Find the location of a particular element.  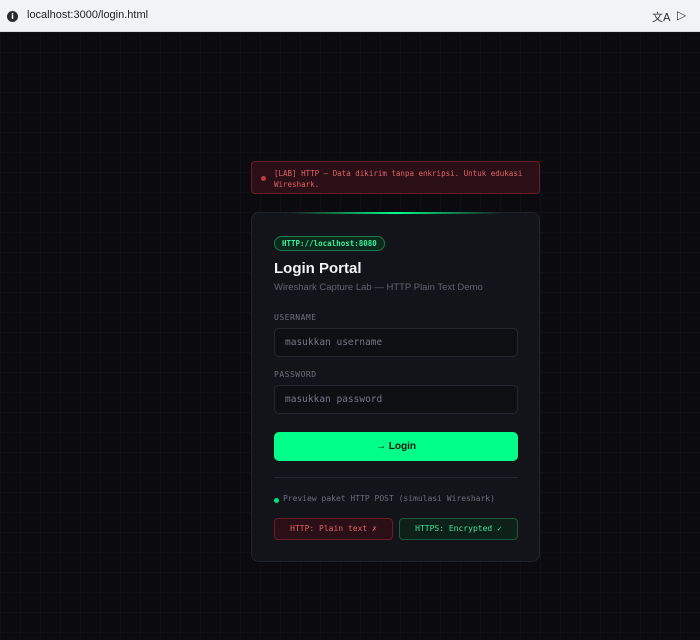

username-label: USERNAME is located at coordinates (295, 317).